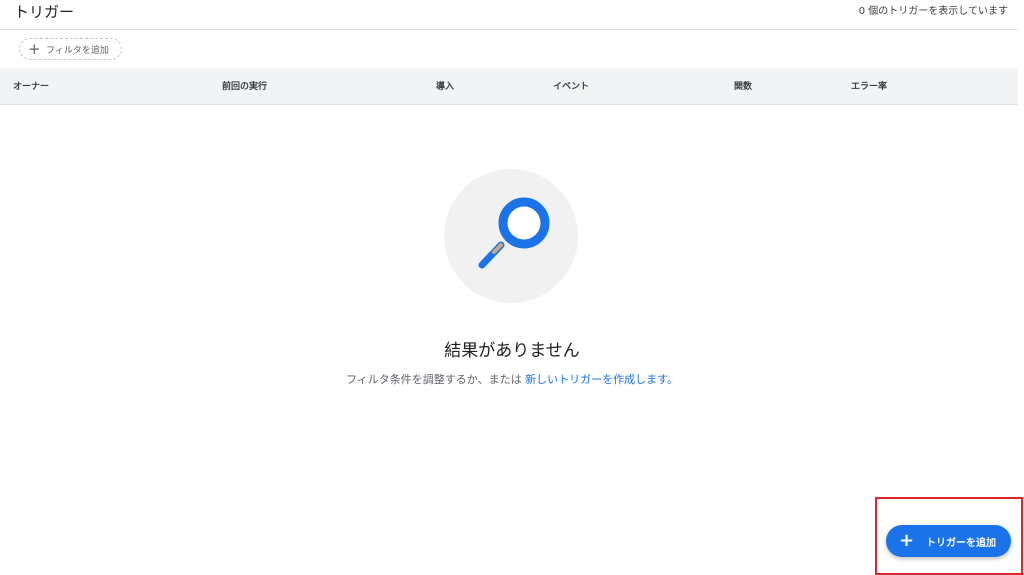  Describe the element at coordinates (869, 87) in the screenshot. I see `column-header-error-rate: エラー率` at that location.